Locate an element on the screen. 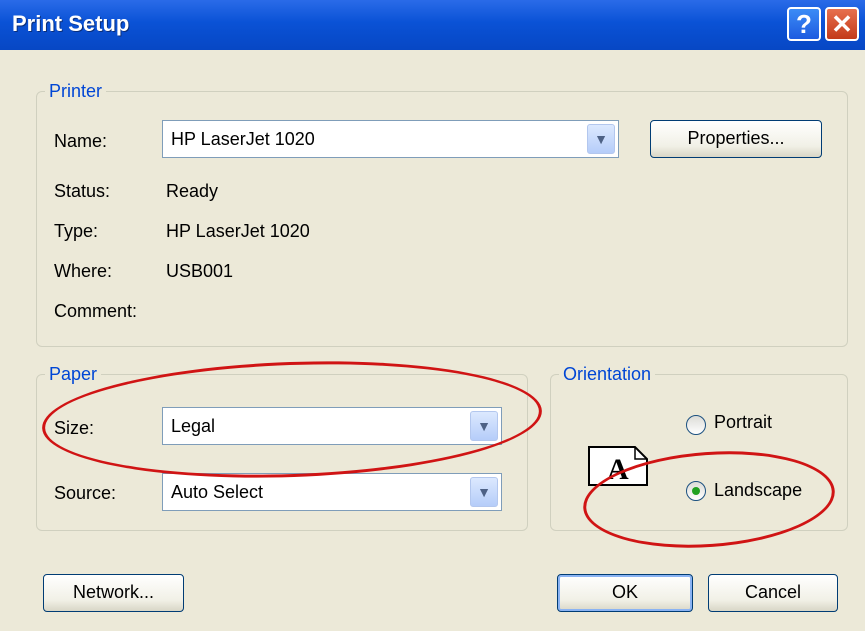  paper-source-value: Auto Select is located at coordinates (217, 492).